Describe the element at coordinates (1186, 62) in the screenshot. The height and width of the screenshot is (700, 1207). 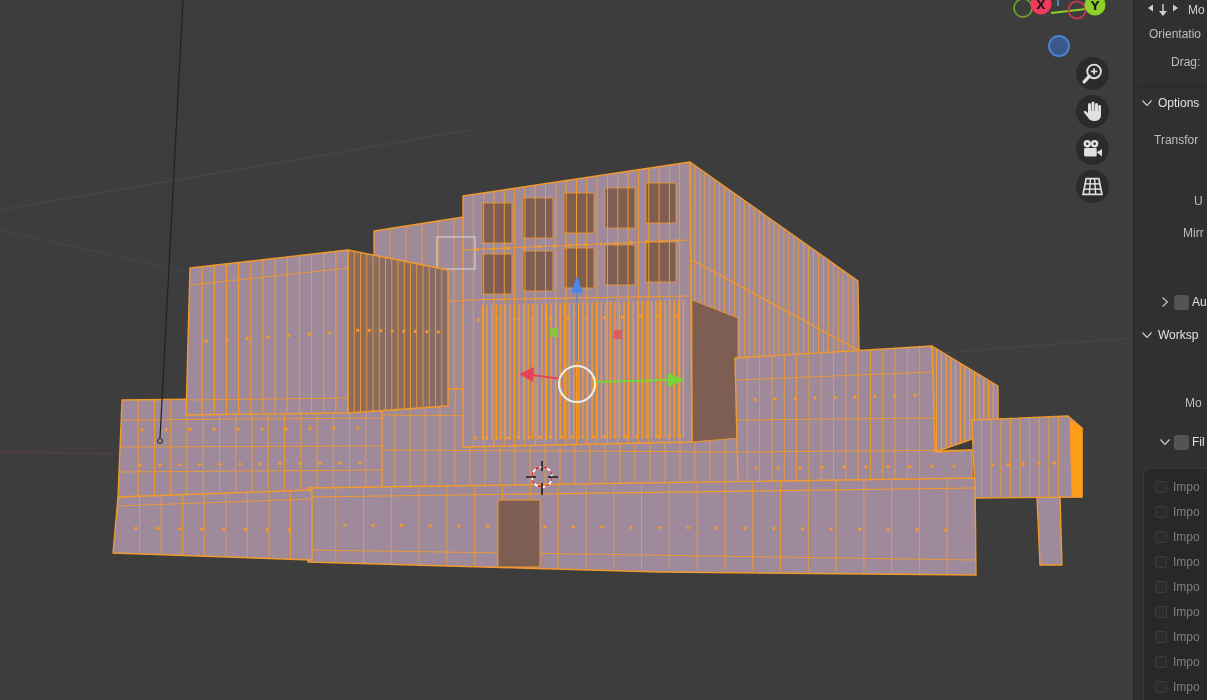
I see `property-label: Drag:` at that location.